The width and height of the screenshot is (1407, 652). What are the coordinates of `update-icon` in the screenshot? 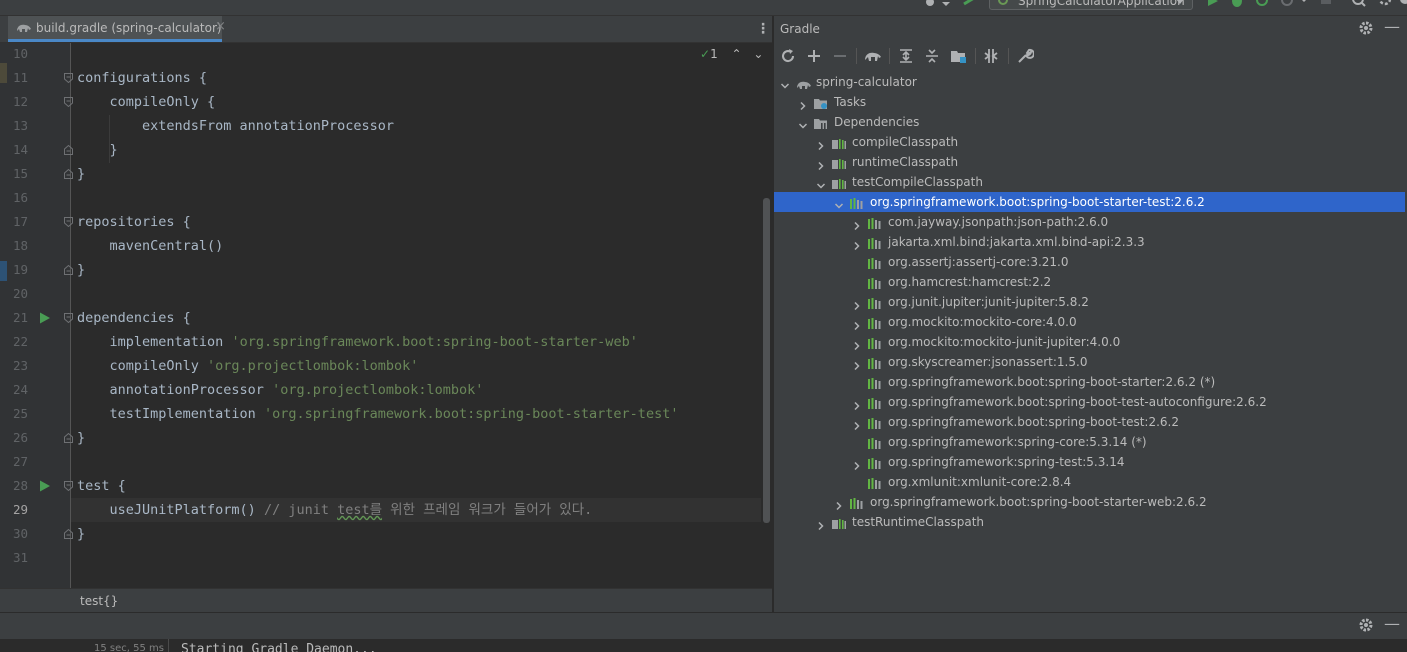 It's located at (1402, 4).